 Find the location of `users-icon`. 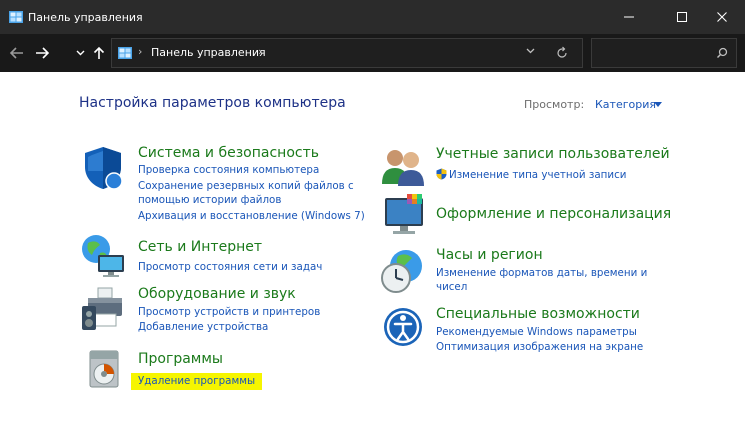

users-icon is located at coordinates (403, 166).